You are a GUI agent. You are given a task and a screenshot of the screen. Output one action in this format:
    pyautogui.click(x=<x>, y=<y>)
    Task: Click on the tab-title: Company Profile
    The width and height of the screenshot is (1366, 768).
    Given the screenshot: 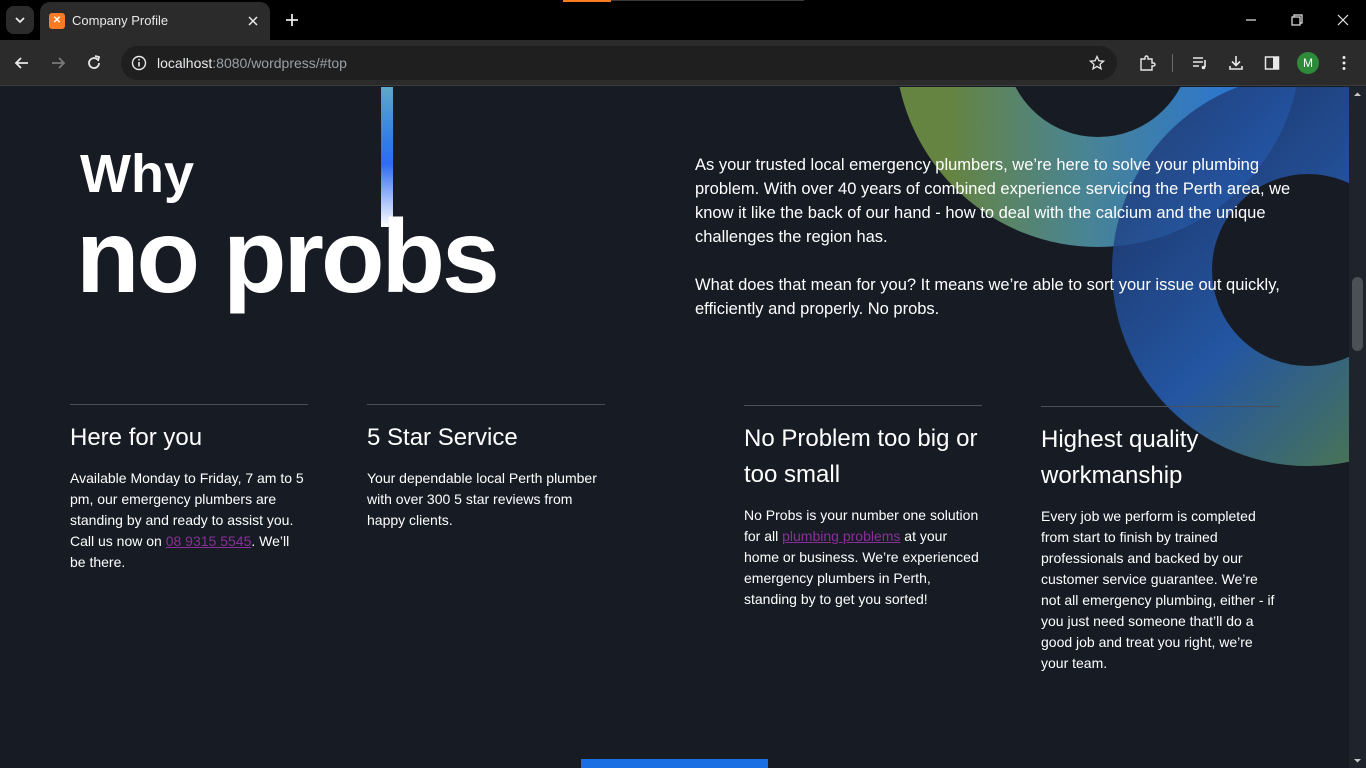 What is the action you would take?
    pyautogui.click(x=120, y=20)
    